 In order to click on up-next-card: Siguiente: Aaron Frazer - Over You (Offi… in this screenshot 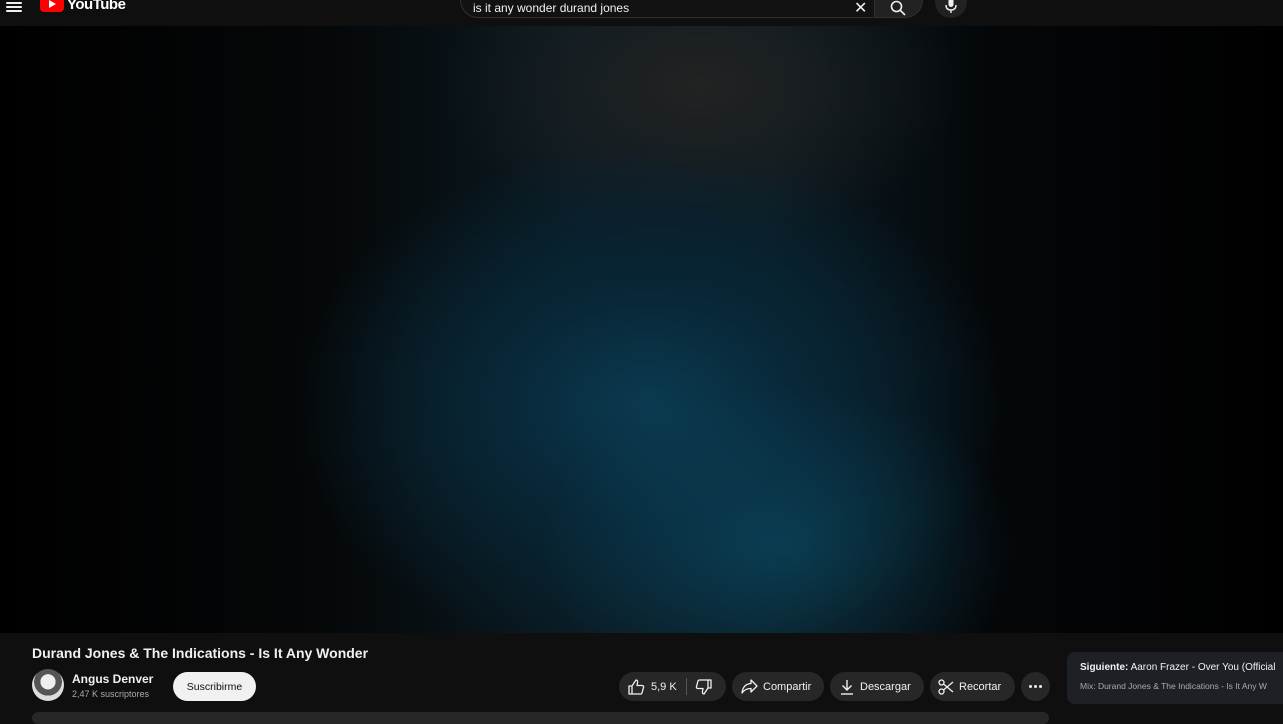, I will do `click(1175, 678)`.